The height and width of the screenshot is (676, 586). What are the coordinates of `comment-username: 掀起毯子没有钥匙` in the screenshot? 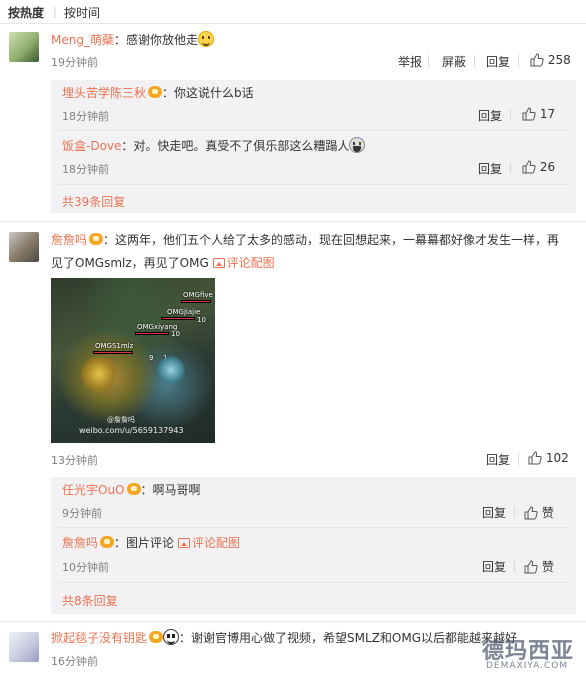 It's located at (99, 638).